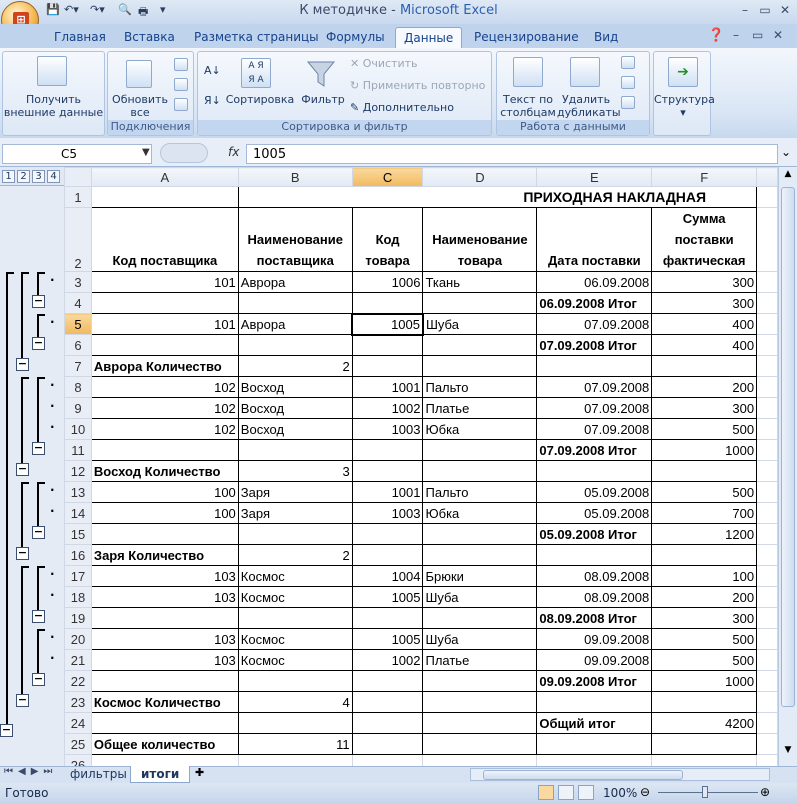  What do you see at coordinates (146, 152) in the screenshot?
I see `name-box-dropdown-icon: ▼` at bounding box center [146, 152].